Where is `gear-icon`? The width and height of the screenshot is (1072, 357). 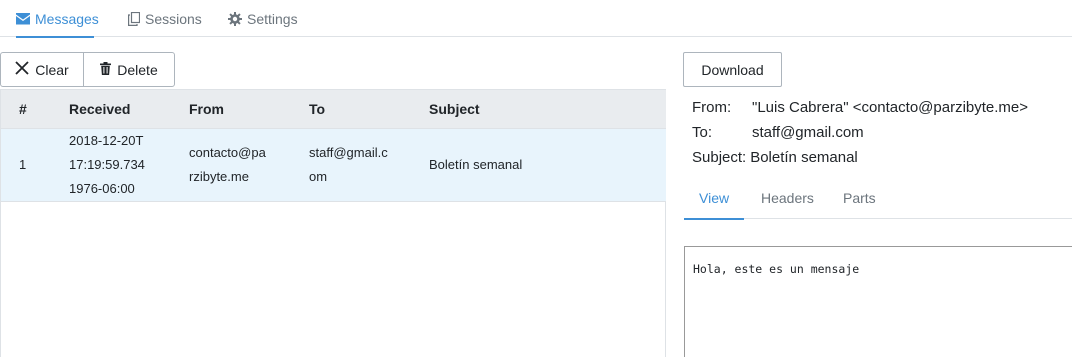 gear-icon is located at coordinates (235, 18).